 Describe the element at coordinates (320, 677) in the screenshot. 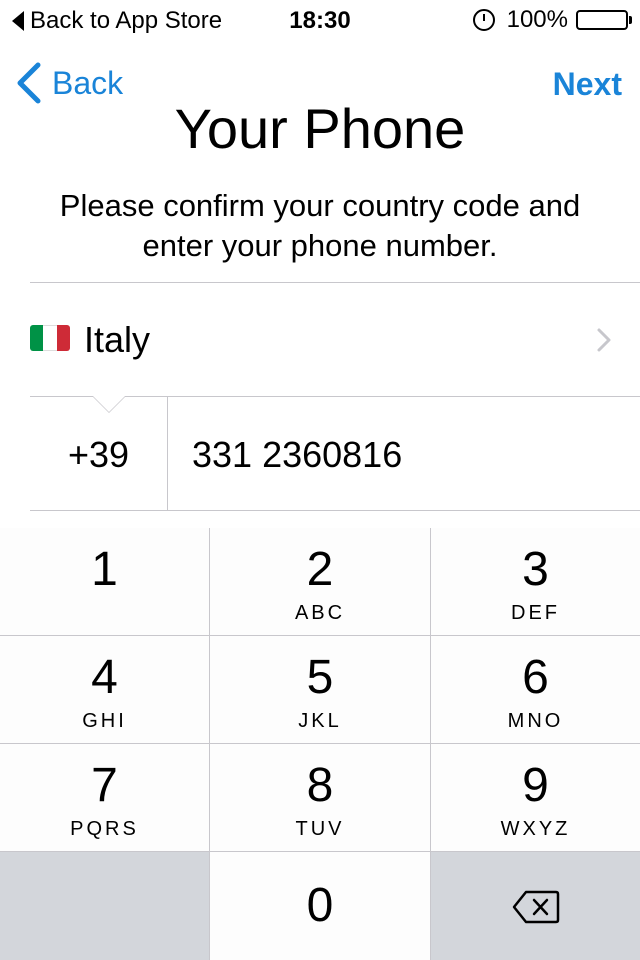

I see `key-digit: 5` at that location.